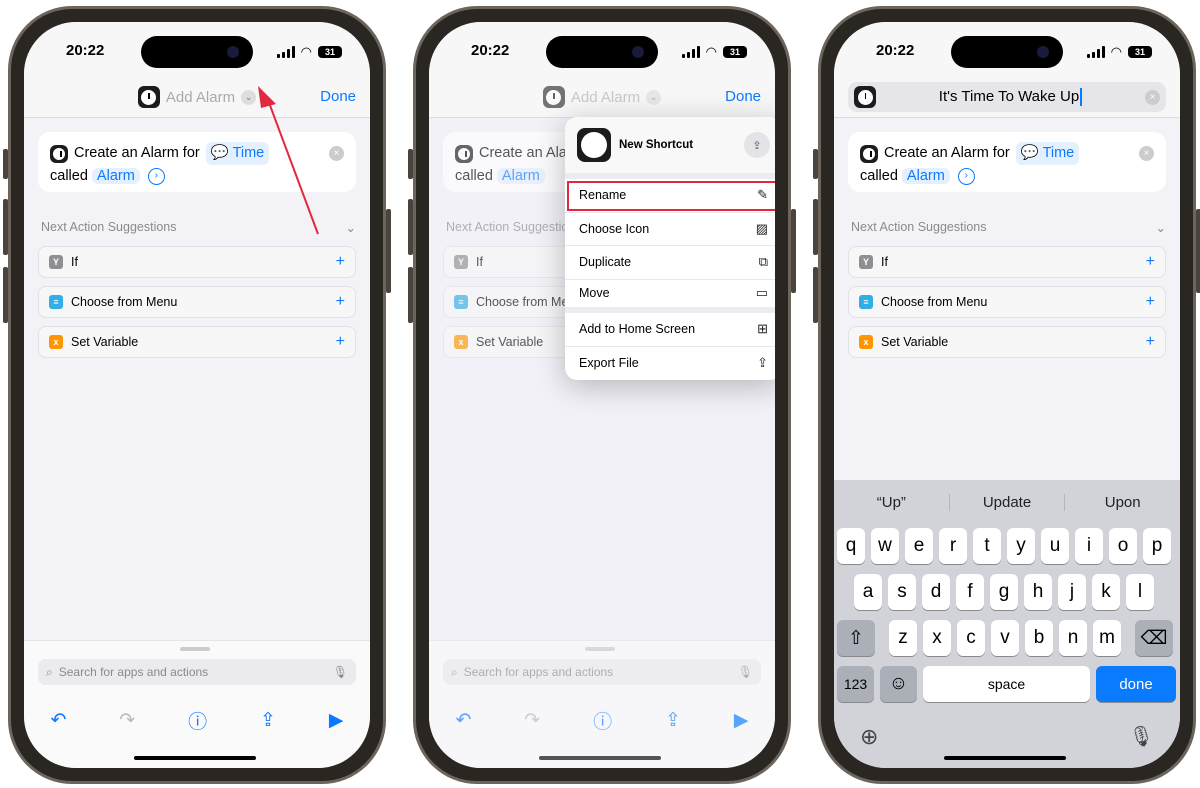 The width and height of the screenshot is (1200, 788). What do you see at coordinates (670, 229) in the screenshot?
I see `menu-item-choose-icon: Choose Icon ▨` at bounding box center [670, 229].